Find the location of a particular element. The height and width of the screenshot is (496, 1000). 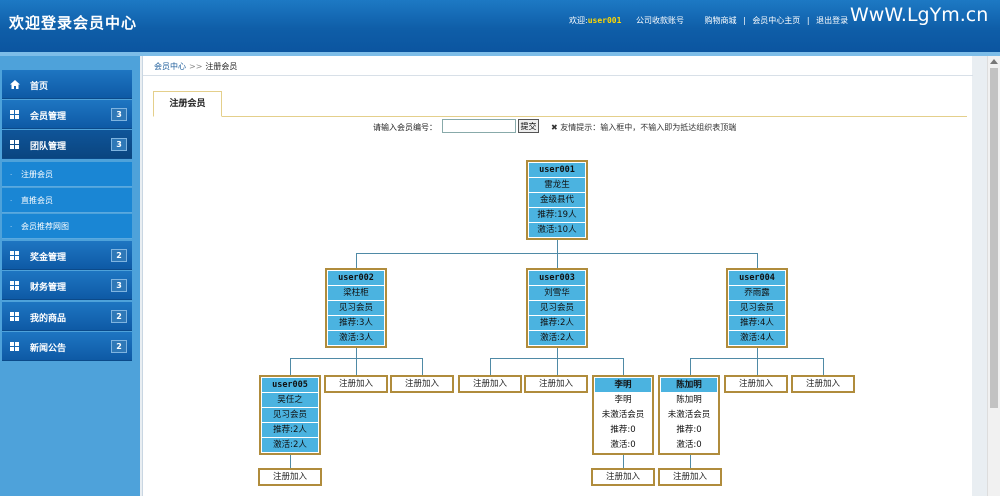

sidebar-item-my-products: 我的商品 2 is located at coordinates (67, 316).